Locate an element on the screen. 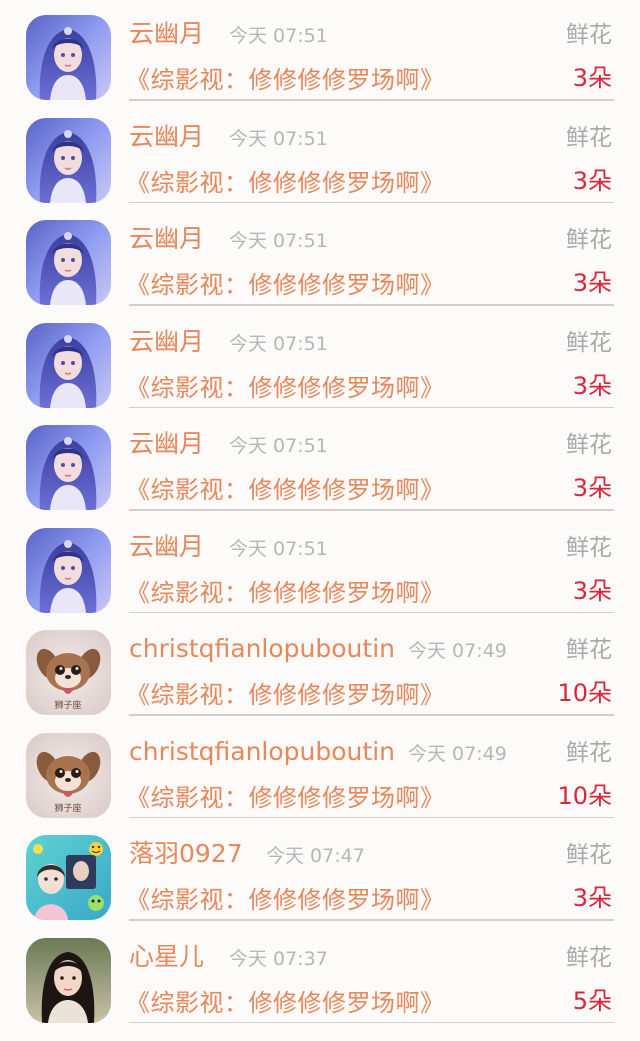  timestamp: 今天 07:37 is located at coordinates (278, 958).